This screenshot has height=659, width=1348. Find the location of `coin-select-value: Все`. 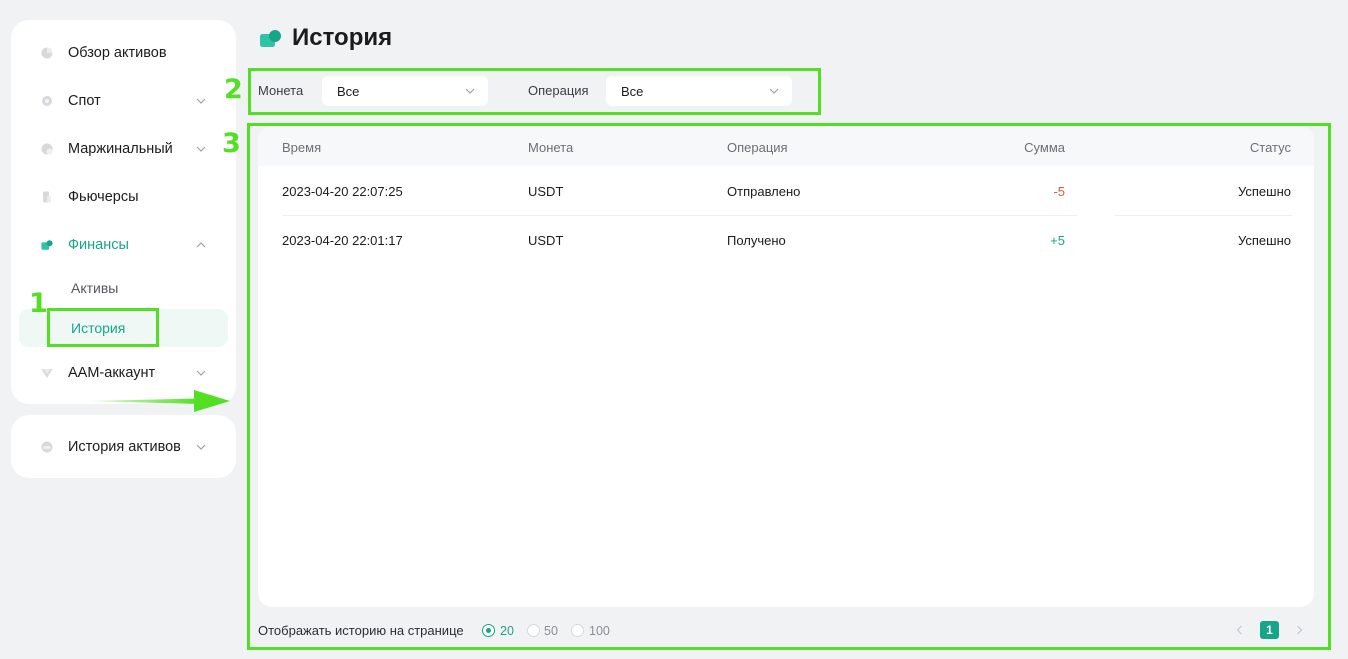

coin-select-value: Все is located at coordinates (348, 91).